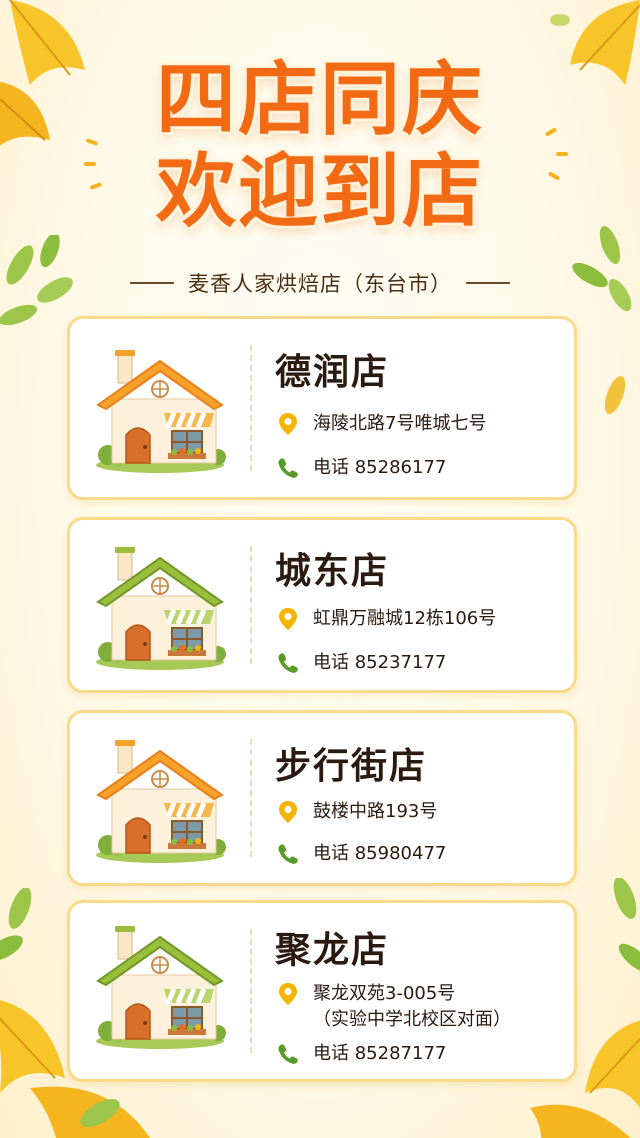 Image resolution: width=640 pixels, height=1138 pixels. Describe the element at coordinates (320, 99) in the screenshot. I see `poster-title-line1: 四店同庆` at that location.